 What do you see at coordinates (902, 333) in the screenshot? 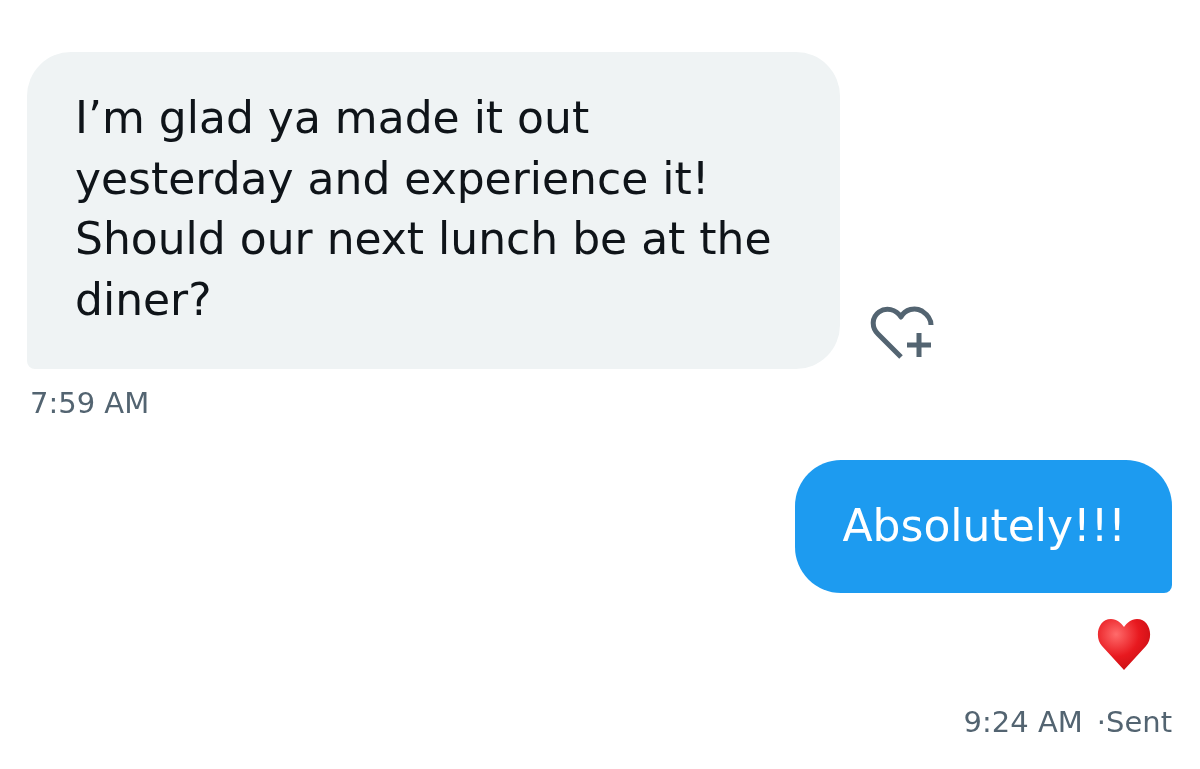
I see `heart-plus-icon` at bounding box center [902, 333].